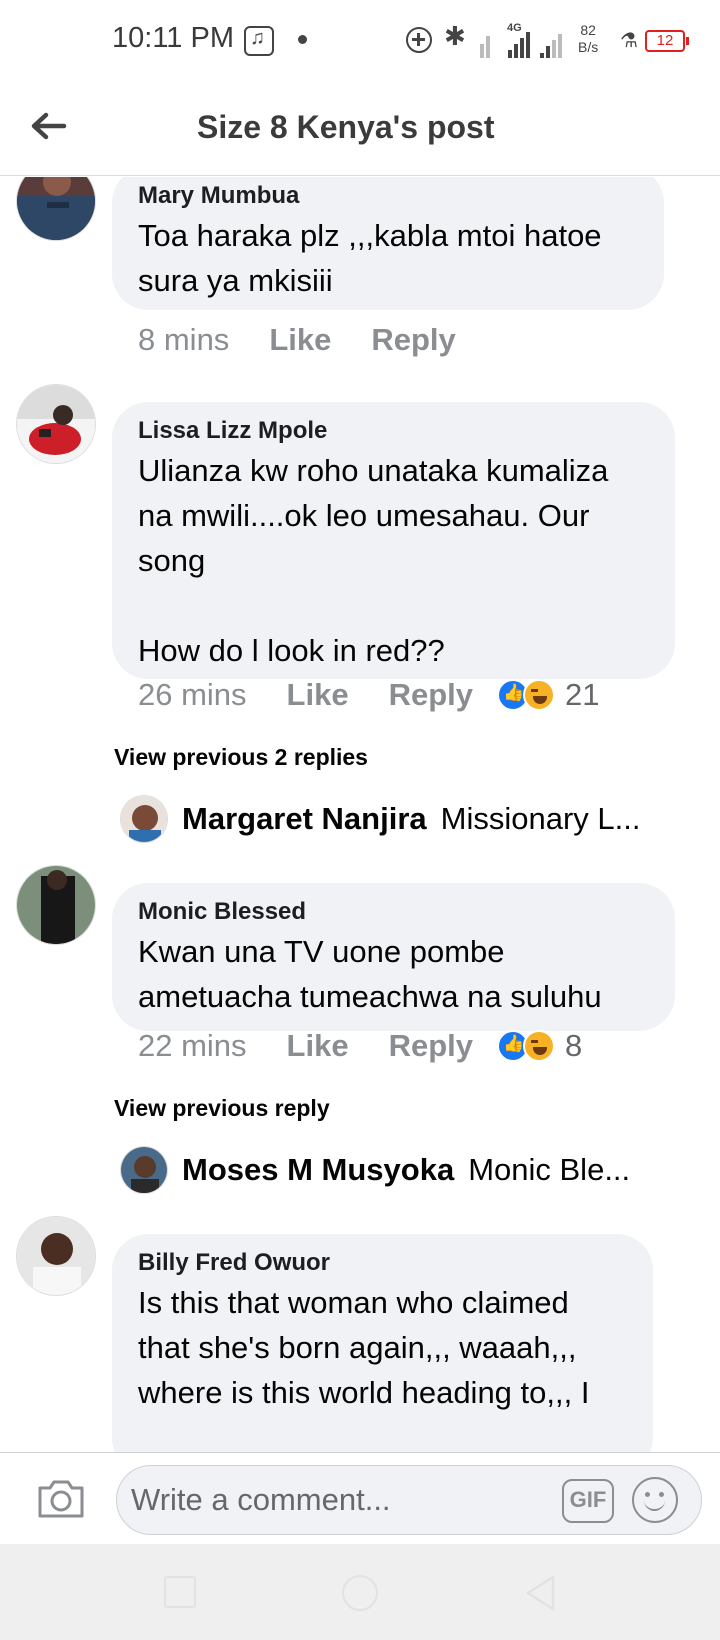  What do you see at coordinates (629, 40) in the screenshot?
I see `flask-icon: ⚗` at bounding box center [629, 40].